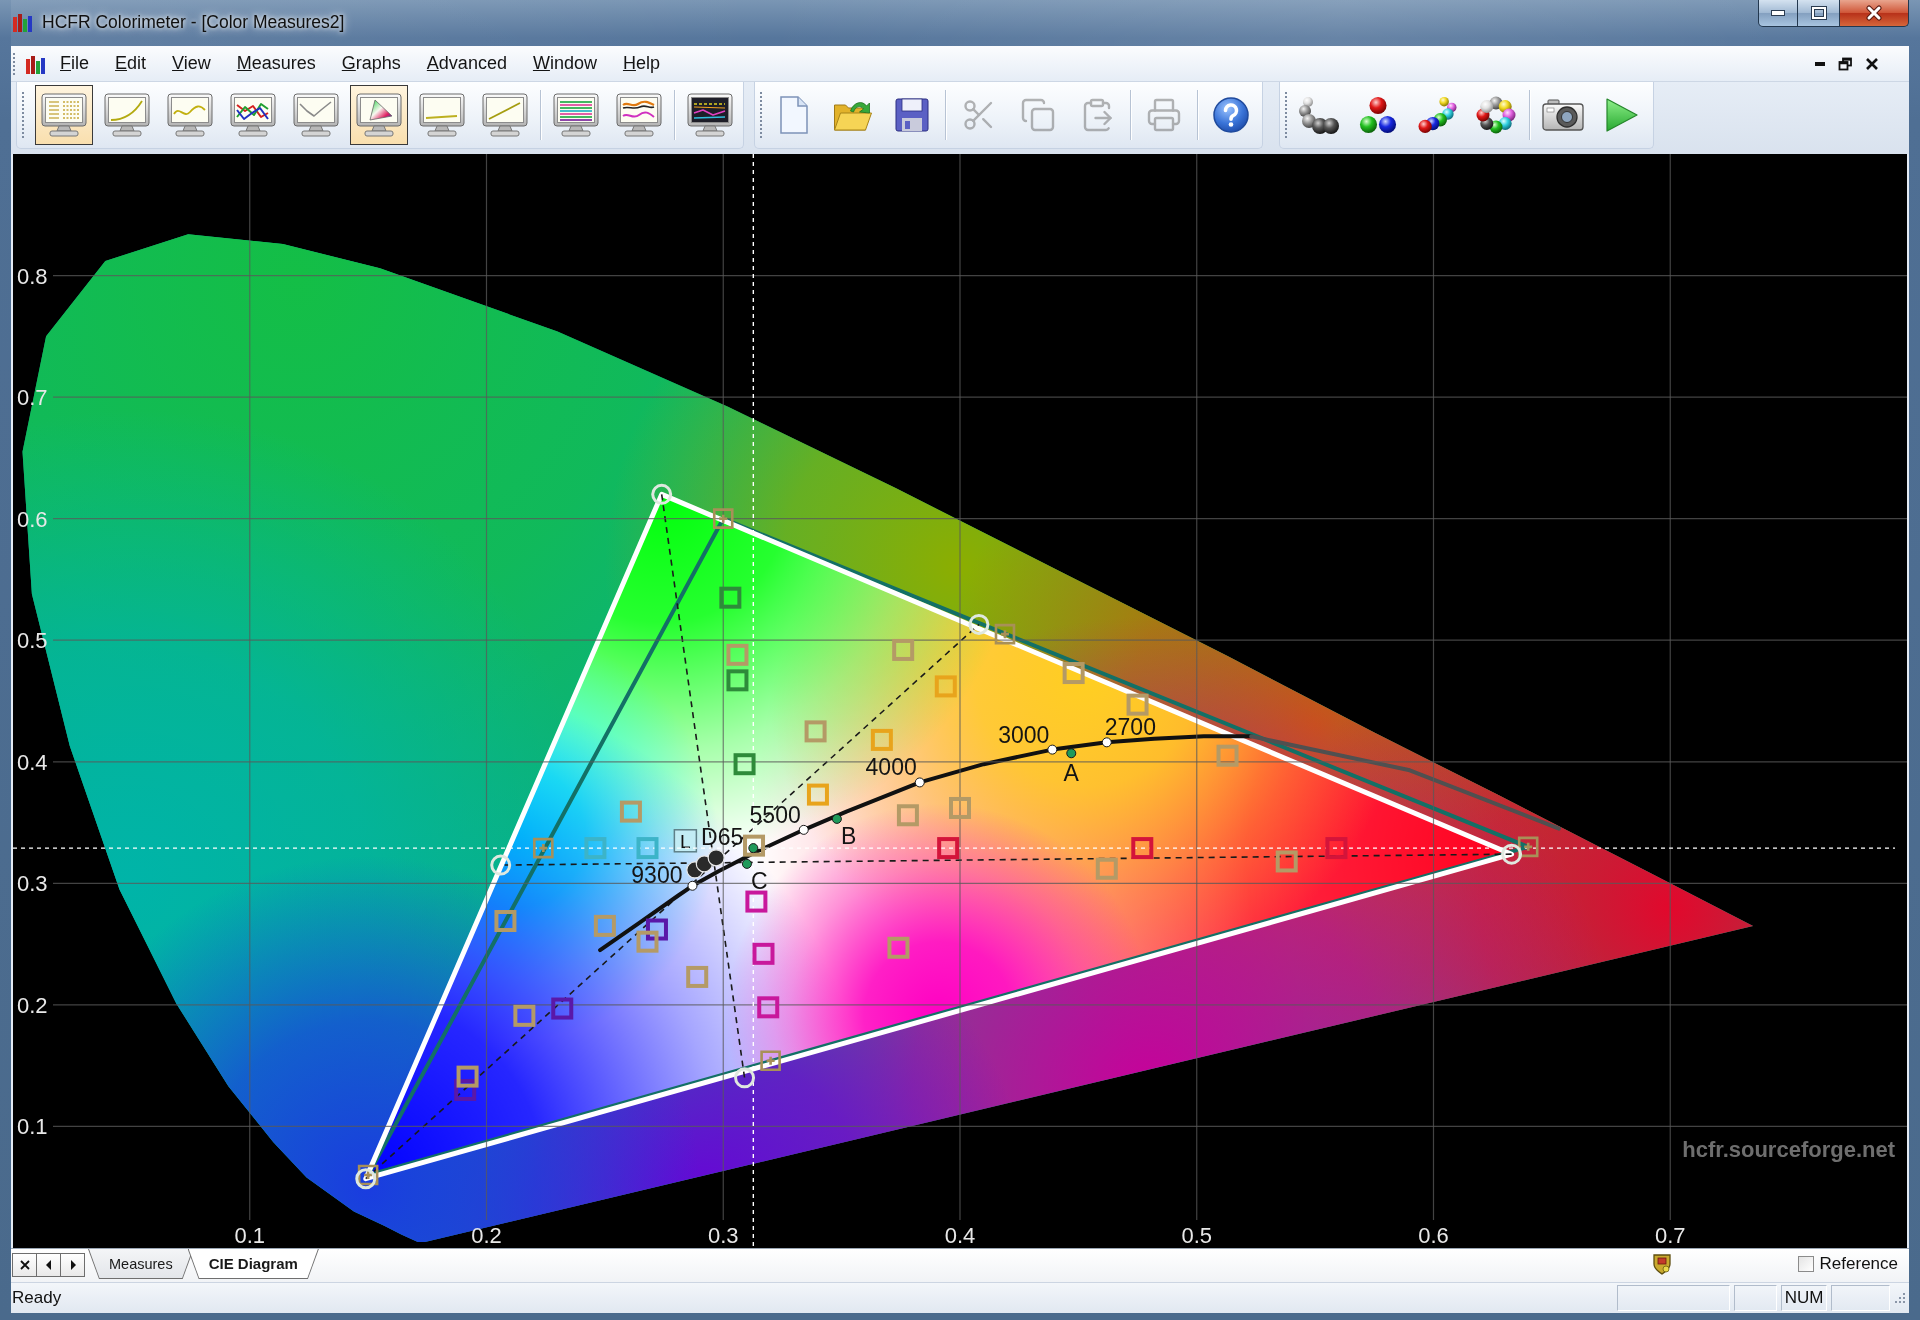 The height and width of the screenshot is (1320, 1920). What do you see at coordinates (1563, 115) in the screenshot?
I see `camera-icon` at bounding box center [1563, 115].